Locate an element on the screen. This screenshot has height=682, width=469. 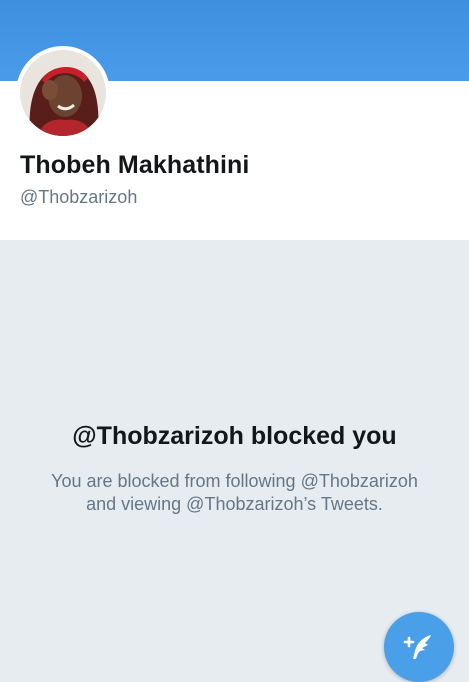
avatar is located at coordinates (63, 93).